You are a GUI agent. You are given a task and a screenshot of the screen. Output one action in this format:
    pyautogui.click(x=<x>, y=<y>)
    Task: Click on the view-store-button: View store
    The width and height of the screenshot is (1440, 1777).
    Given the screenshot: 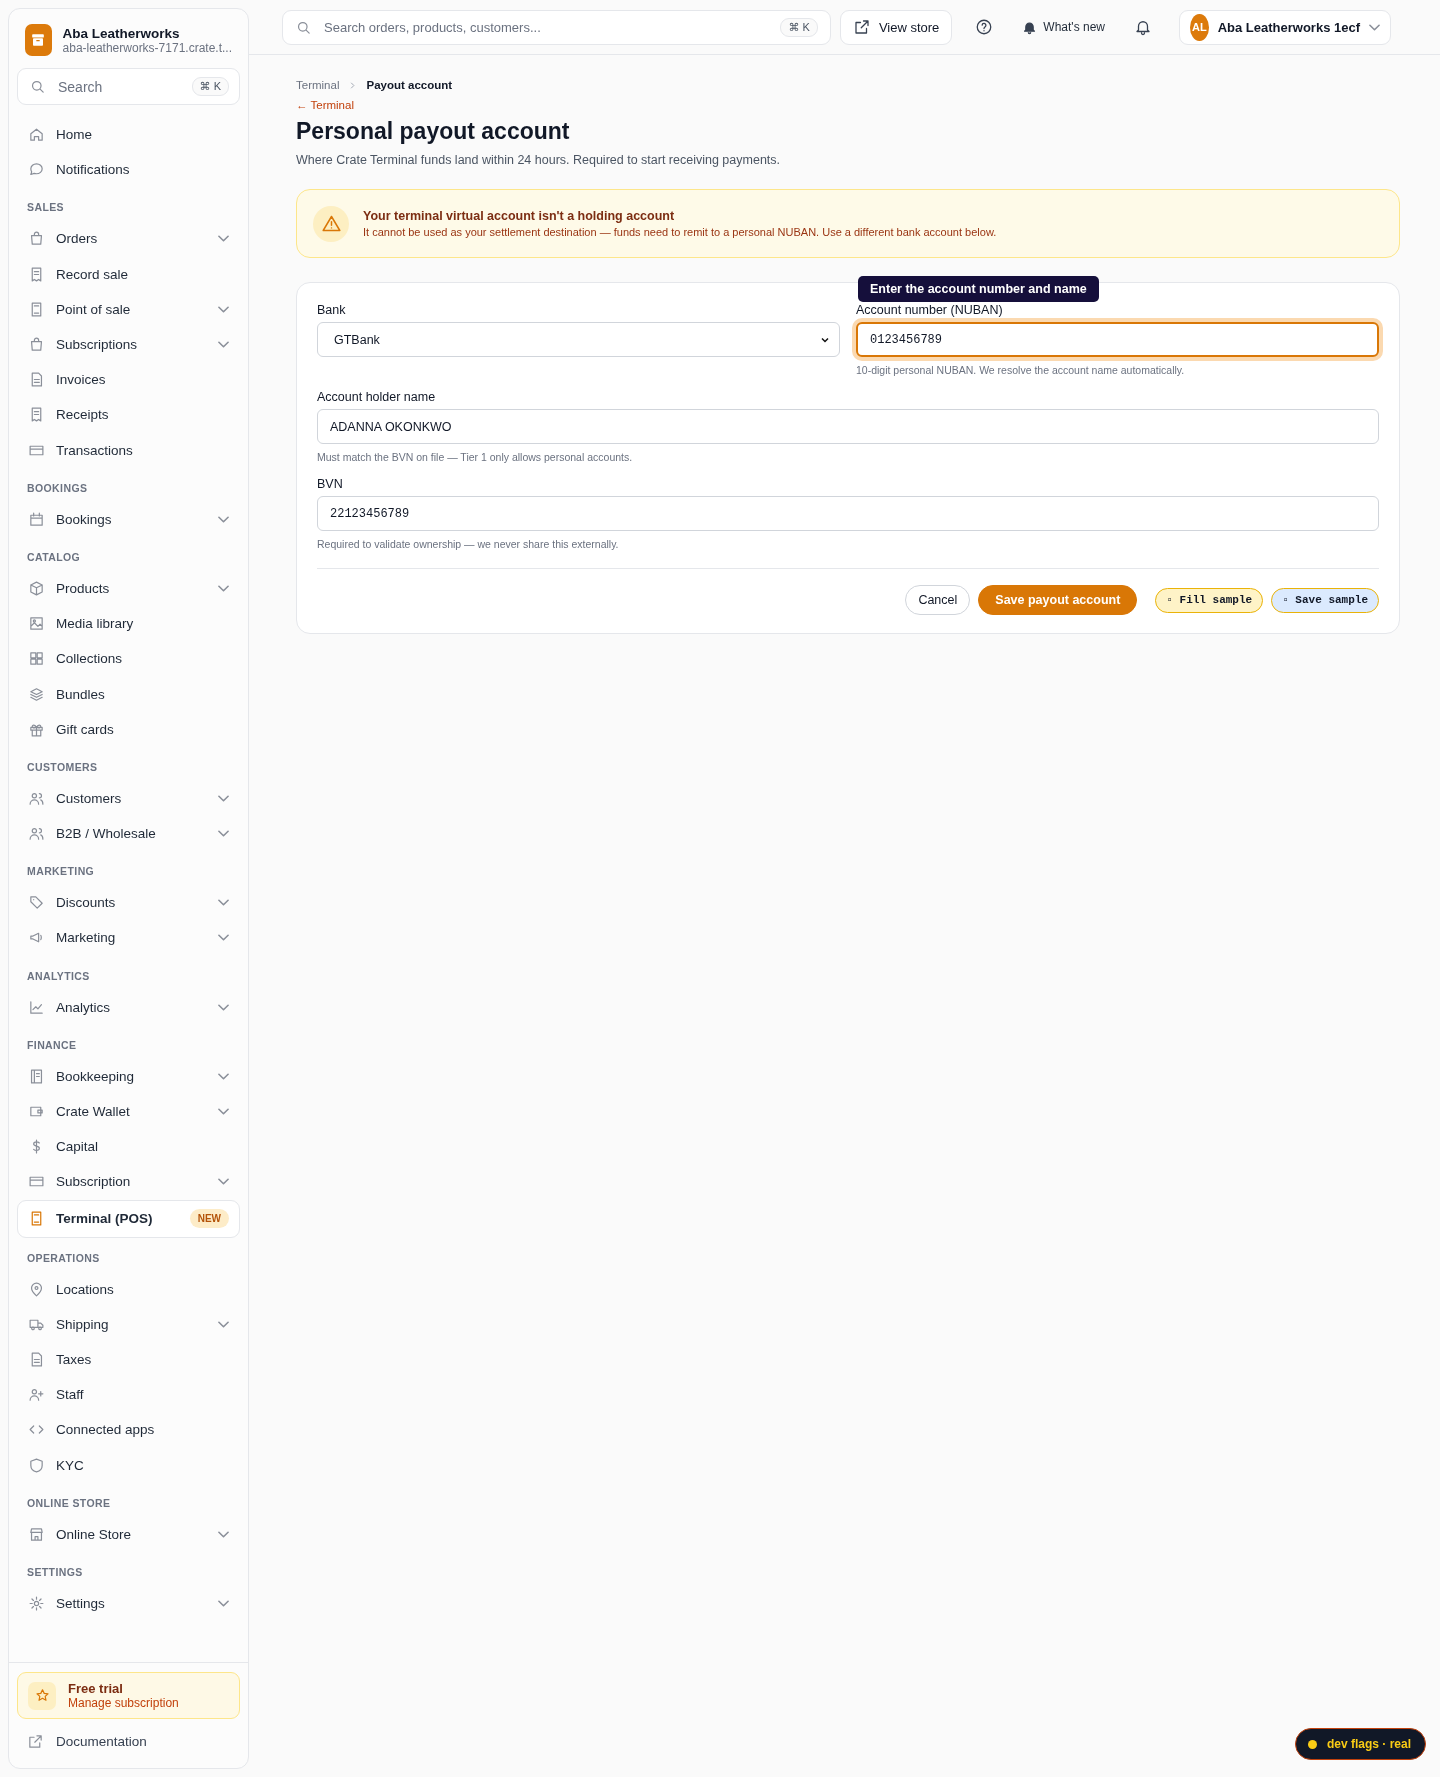 What is the action you would take?
    pyautogui.click(x=896, y=27)
    